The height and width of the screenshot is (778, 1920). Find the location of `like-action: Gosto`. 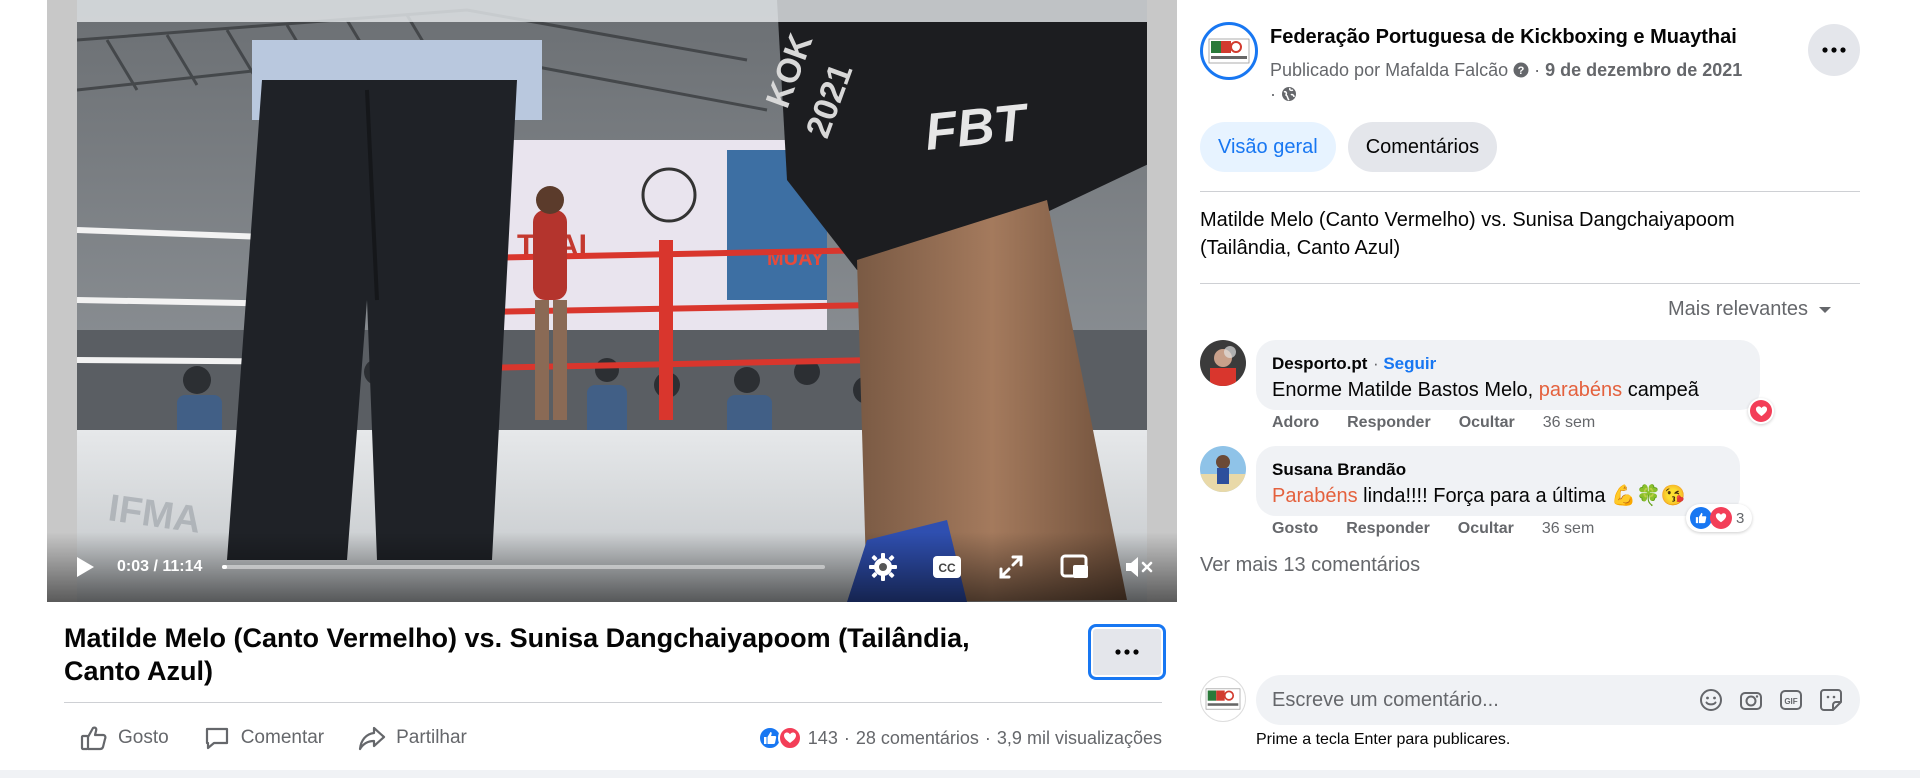

like-action: Gosto is located at coordinates (1295, 529).